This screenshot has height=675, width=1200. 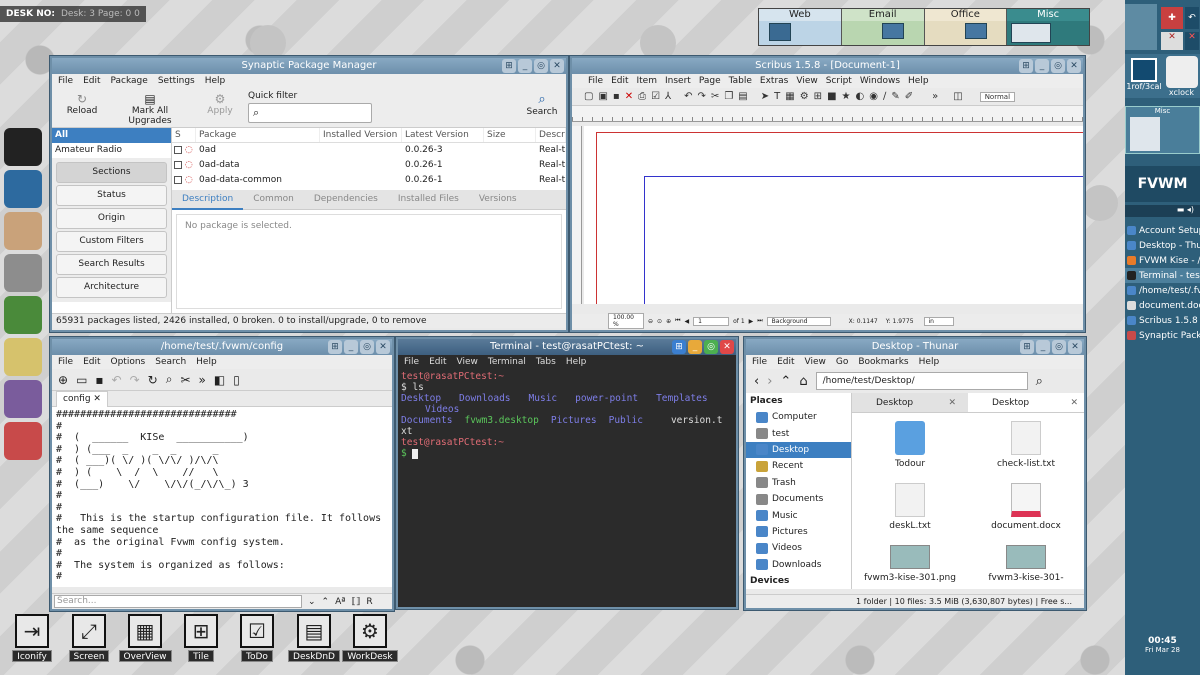 What do you see at coordinates (443, 135) in the screenshot?
I see `column-header: Latest Version` at bounding box center [443, 135].